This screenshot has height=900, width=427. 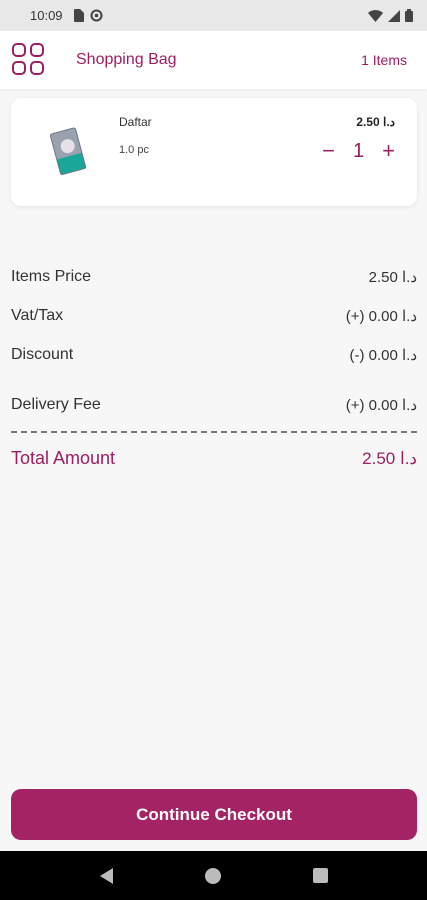 I want to click on sim-card-icon, so click(x=78, y=15).